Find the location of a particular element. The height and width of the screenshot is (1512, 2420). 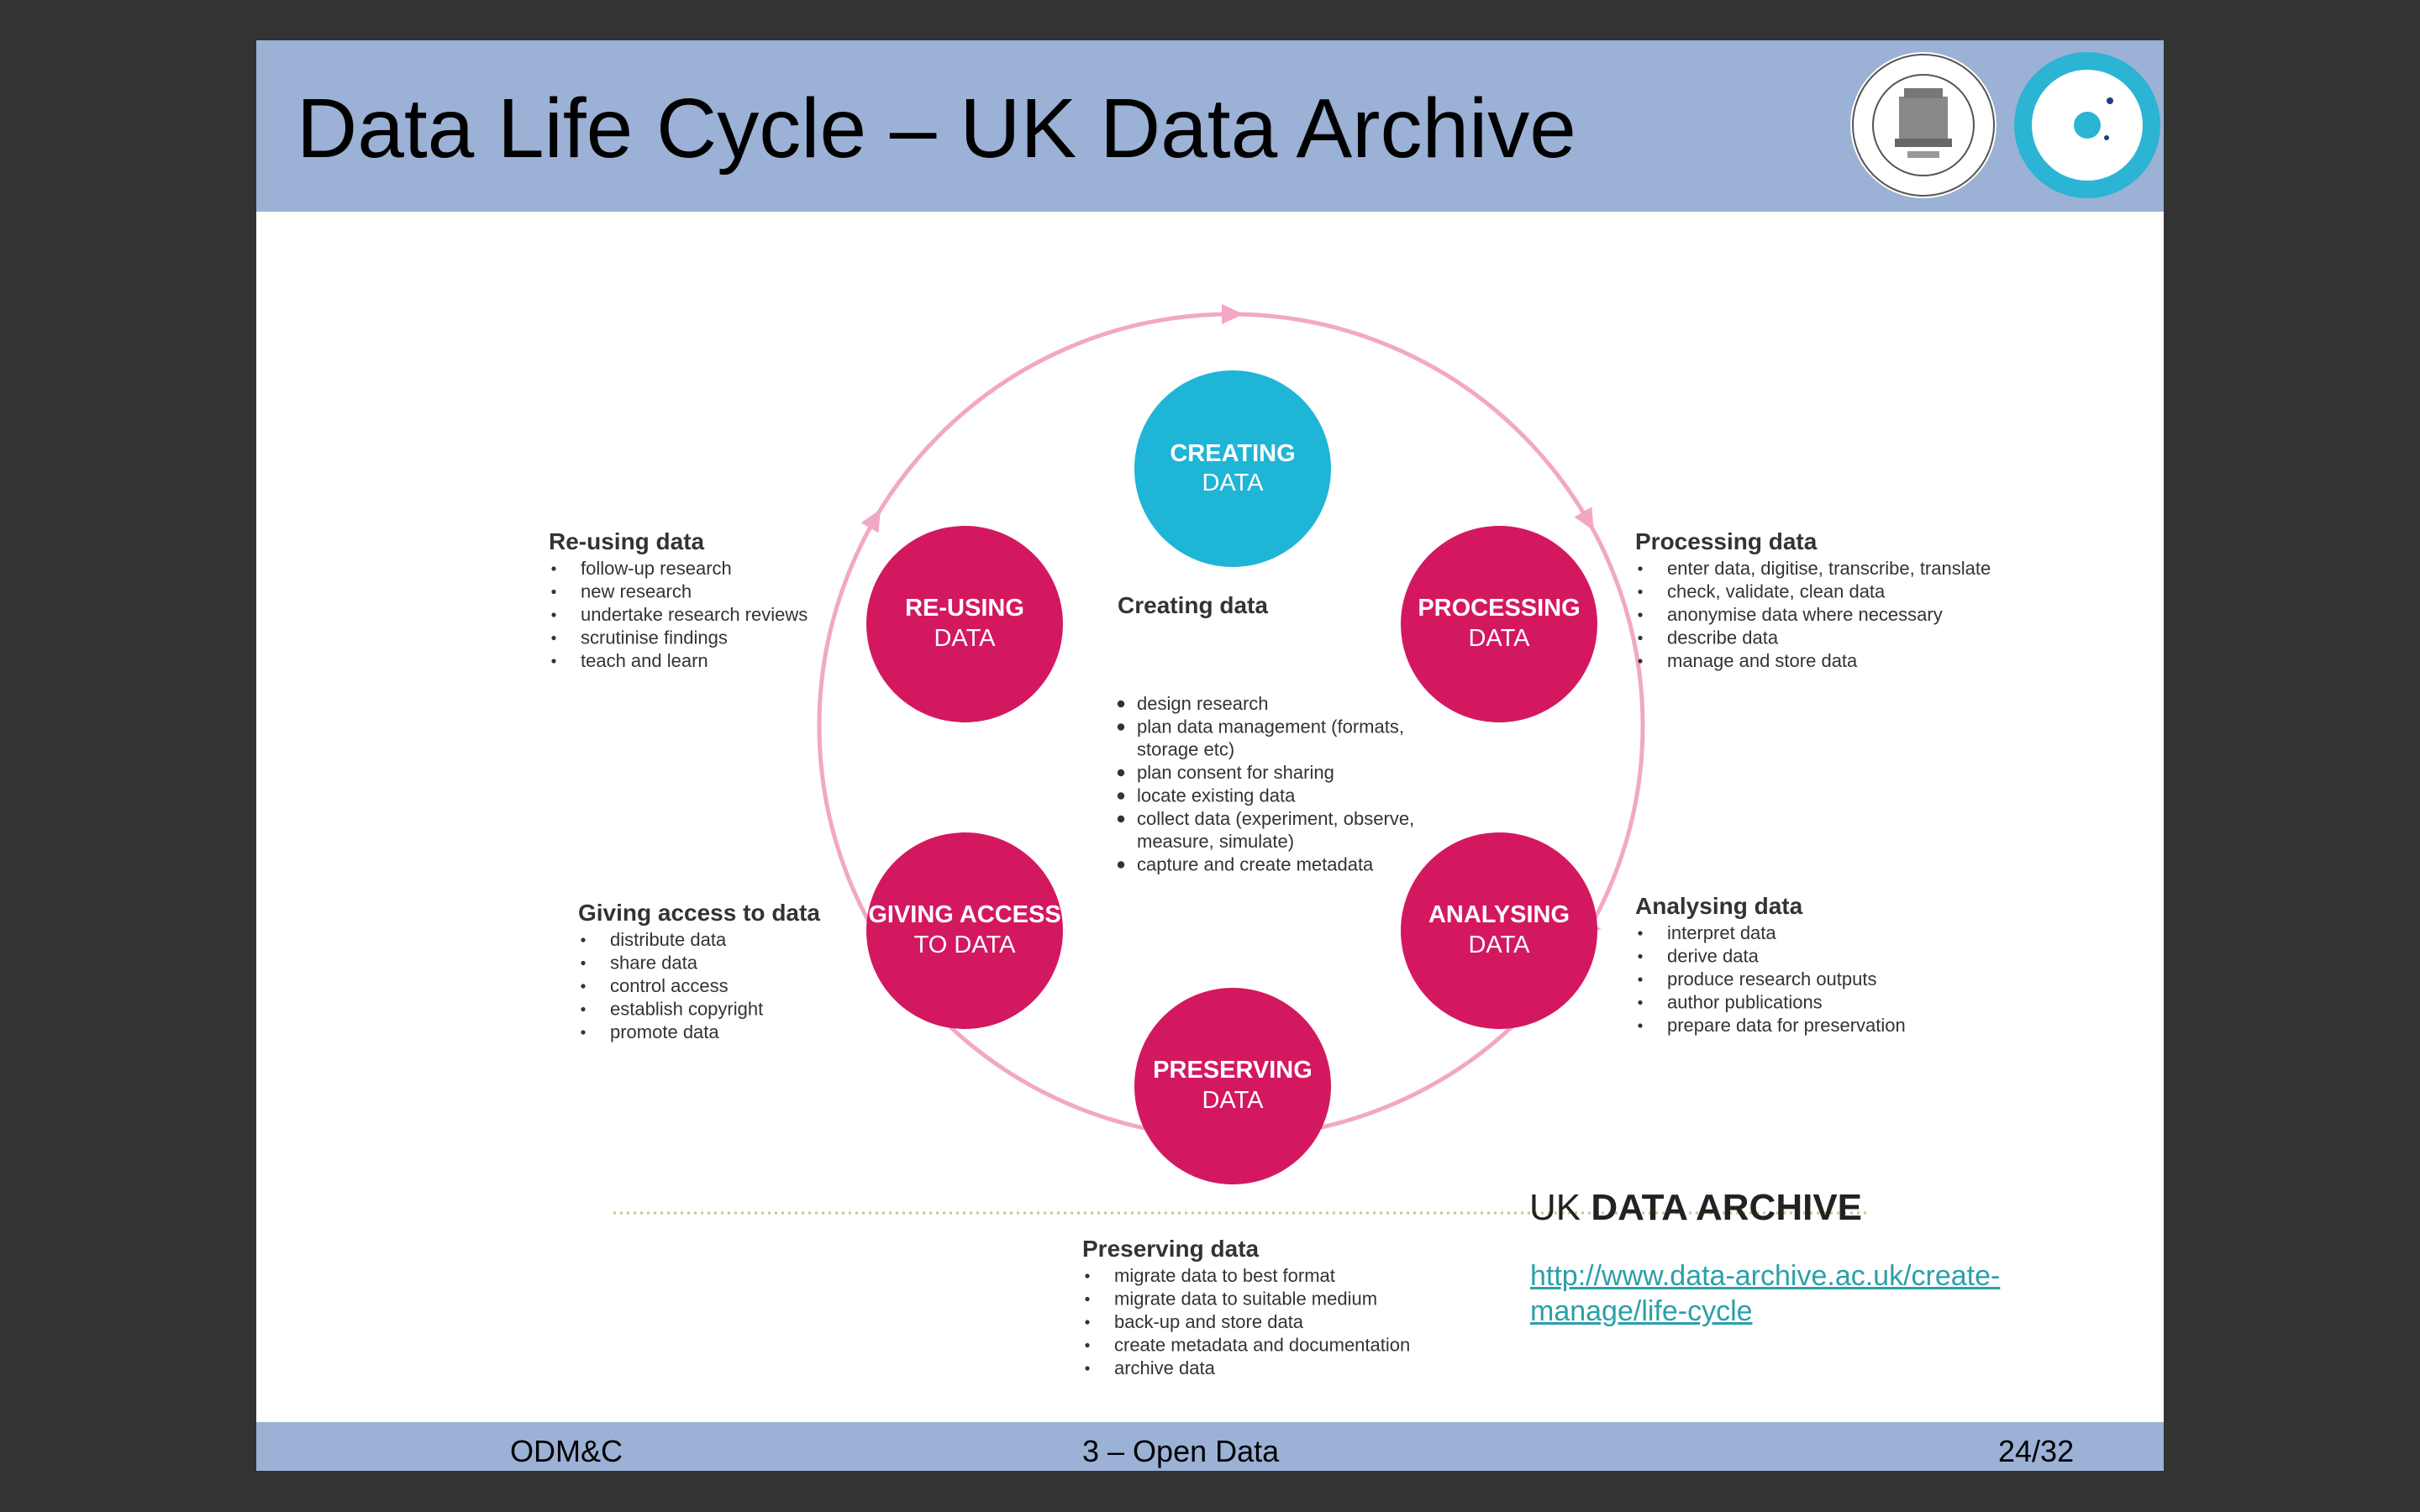

analysing-panel-heading: Analysing data is located at coordinates (1719, 906).